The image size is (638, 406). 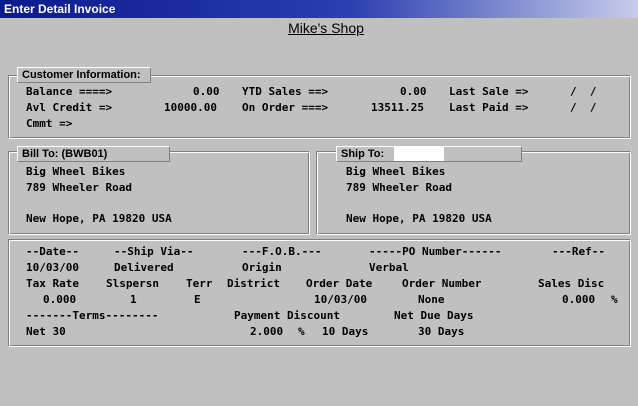 What do you see at coordinates (441, 332) in the screenshot?
I see `net-due-days-value: 30 Days` at bounding box center [441, 332].